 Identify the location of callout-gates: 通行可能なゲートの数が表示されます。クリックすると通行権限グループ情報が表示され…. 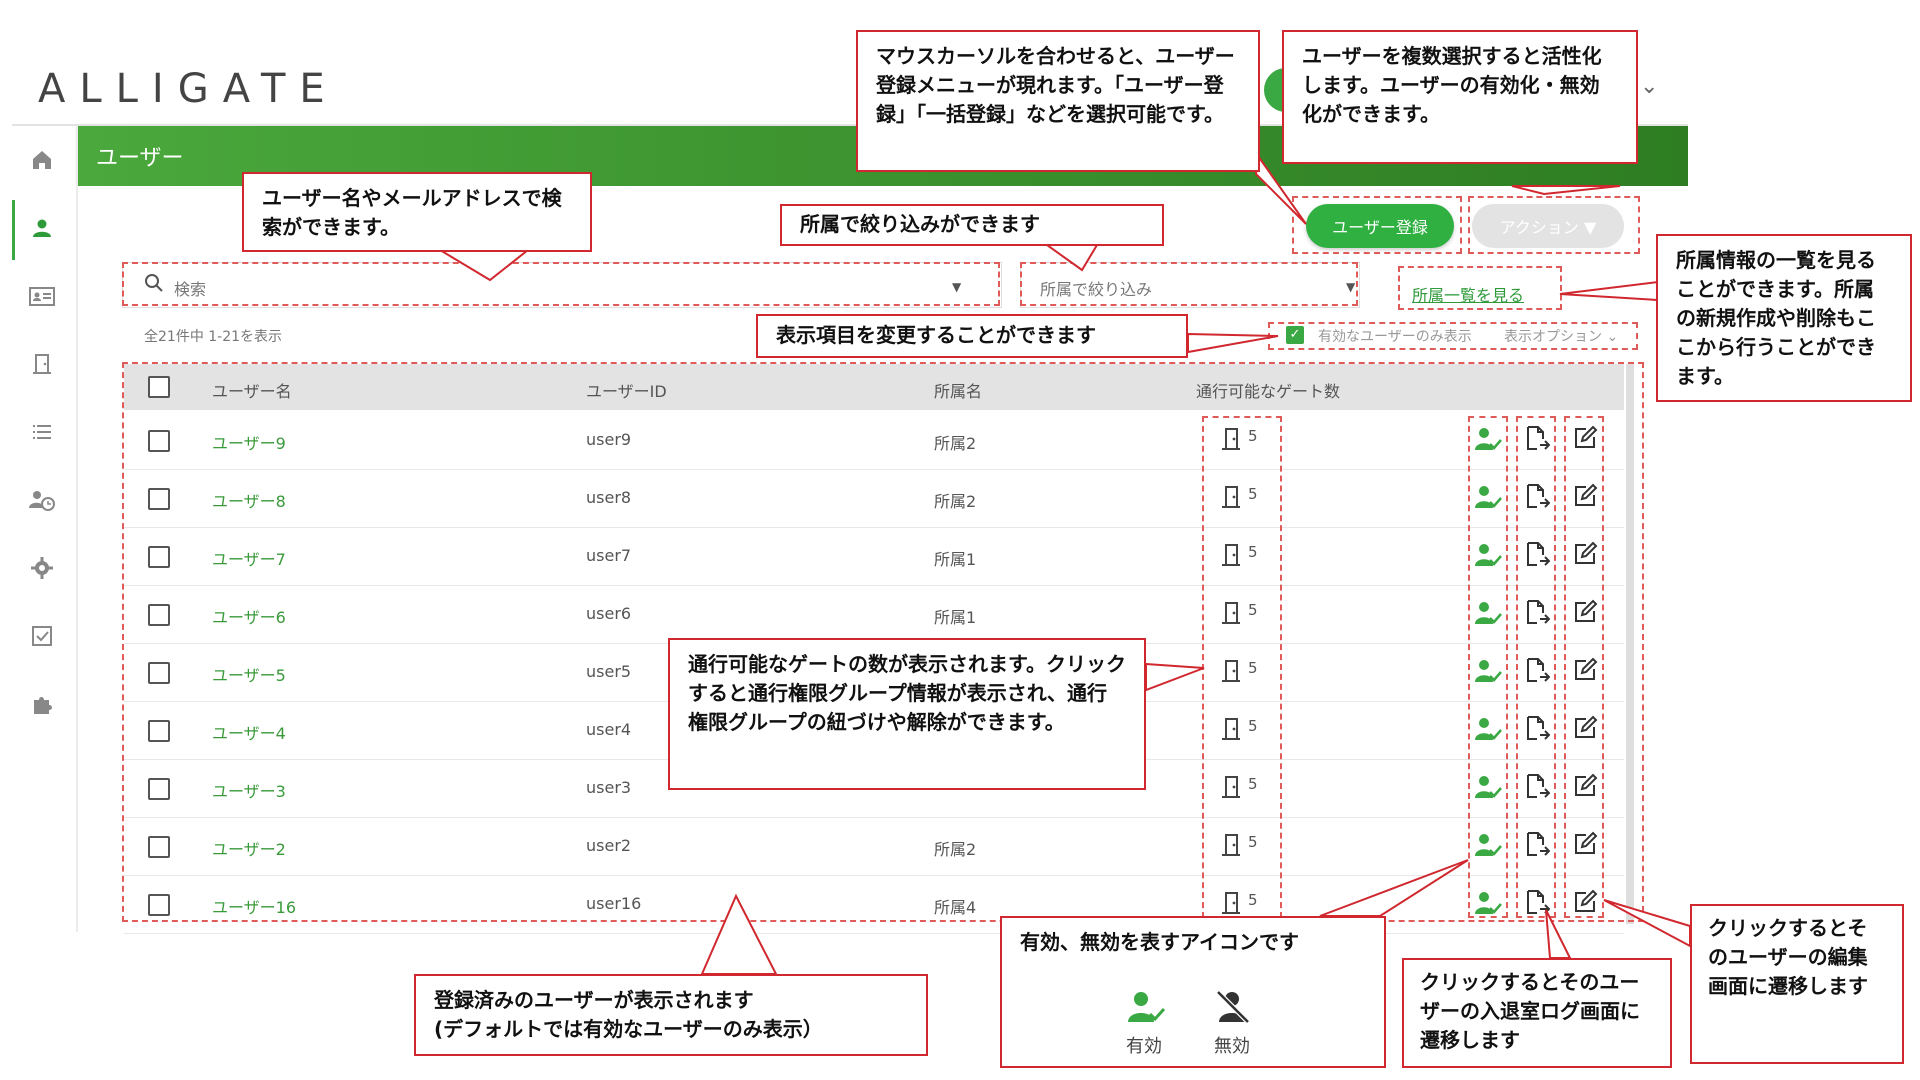
(907, 714).